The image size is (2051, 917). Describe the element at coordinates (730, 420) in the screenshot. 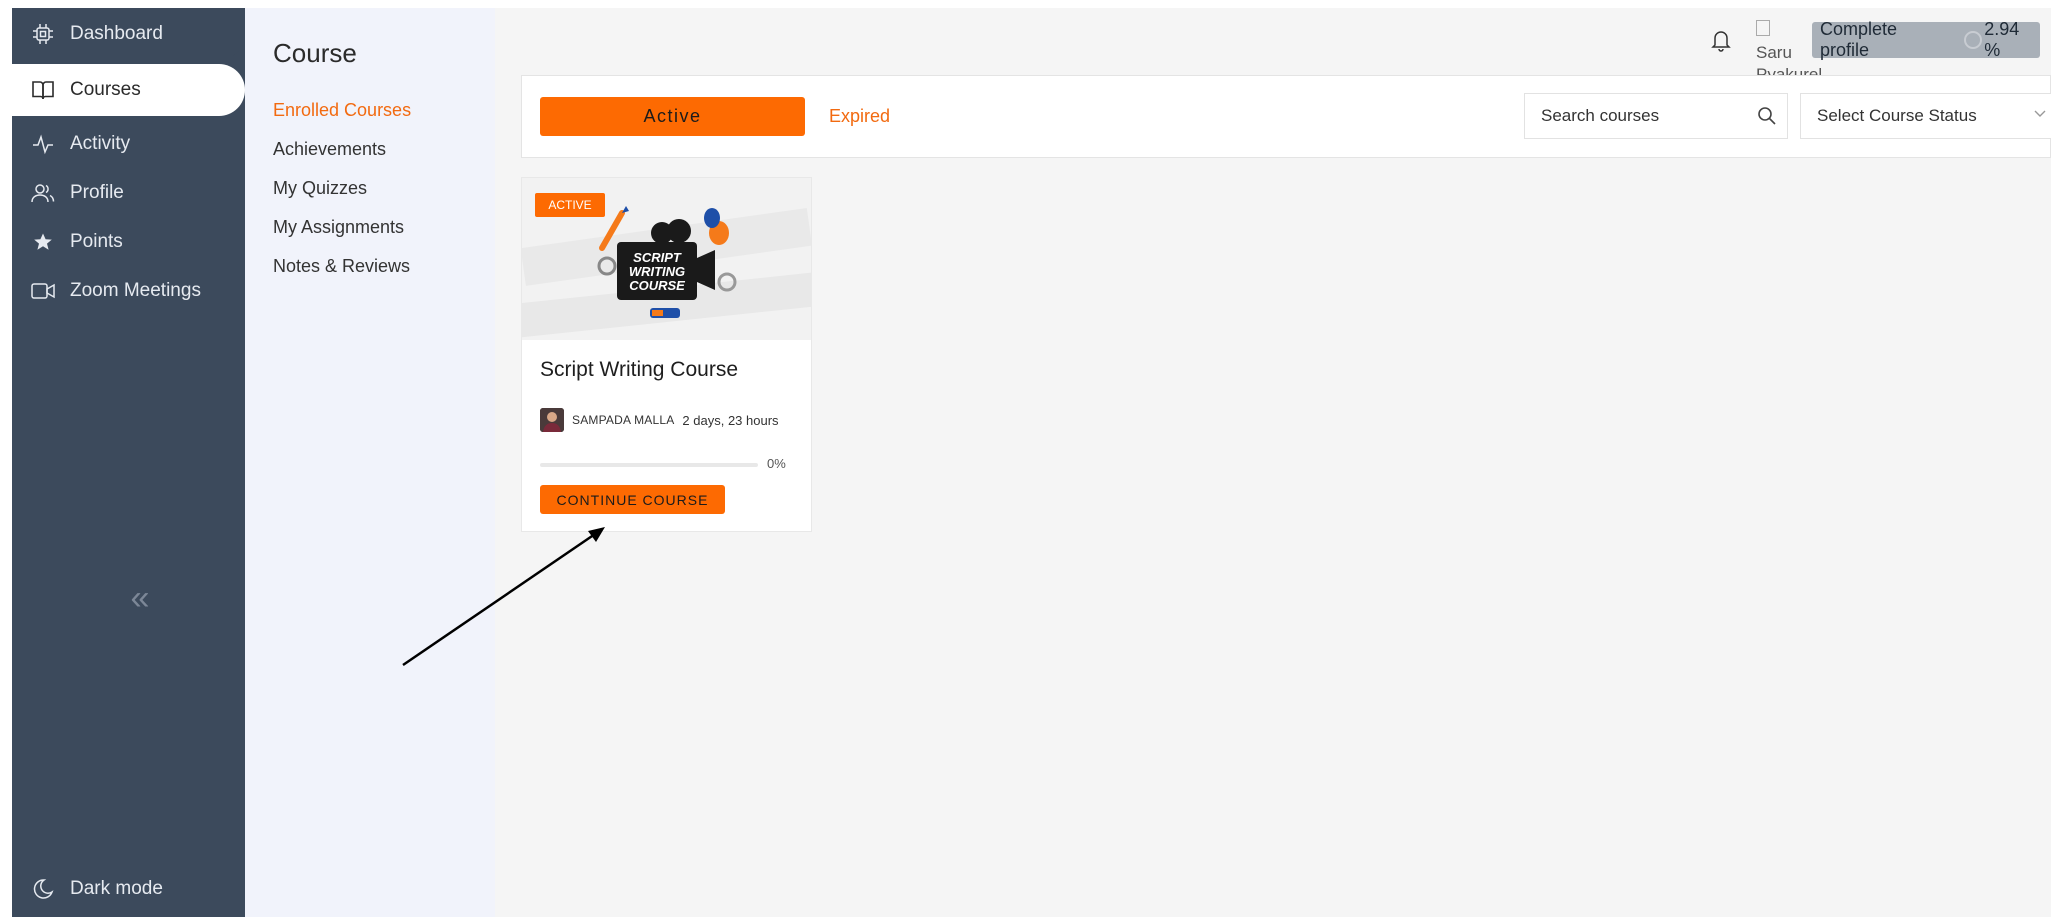

I see `course-duration: 2 days, 23 hours` at that location.